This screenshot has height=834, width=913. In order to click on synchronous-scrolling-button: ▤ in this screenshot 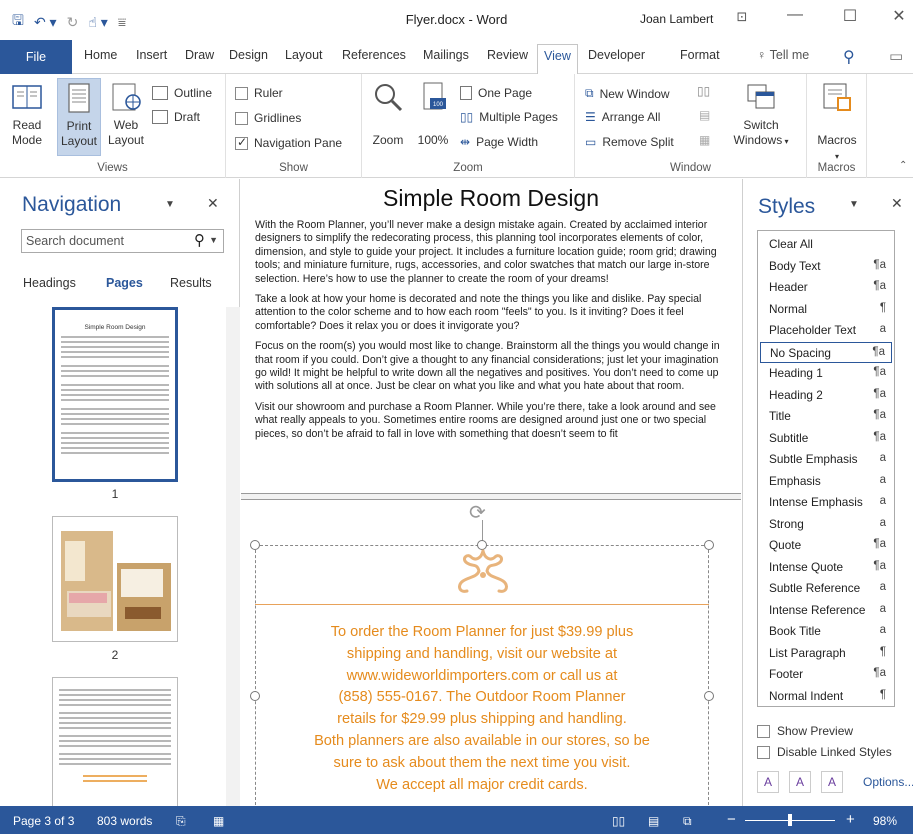, I will do `click(704, 115)`.